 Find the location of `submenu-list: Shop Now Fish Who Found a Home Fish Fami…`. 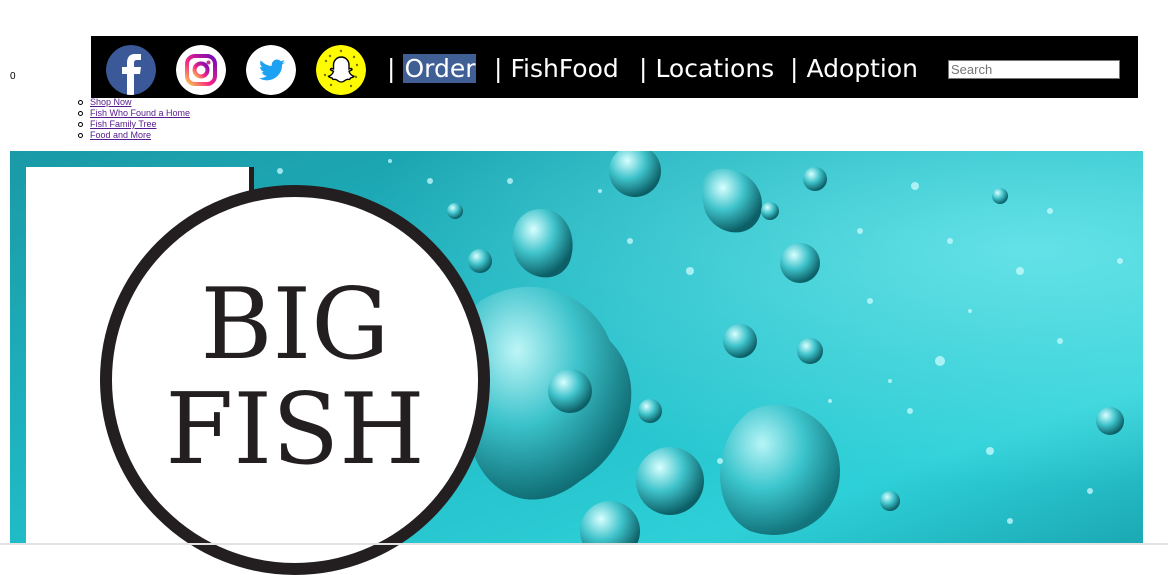

submenu-list: Shop Now Fish Who Found a Home Fish Fami… is located at coordinates (133, 119).